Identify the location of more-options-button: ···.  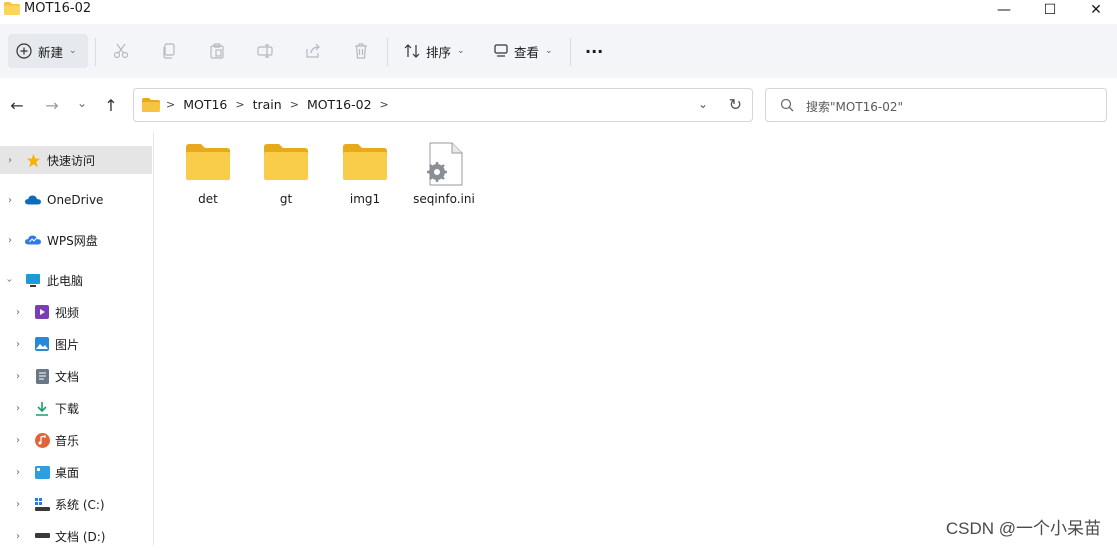
(594, 51).